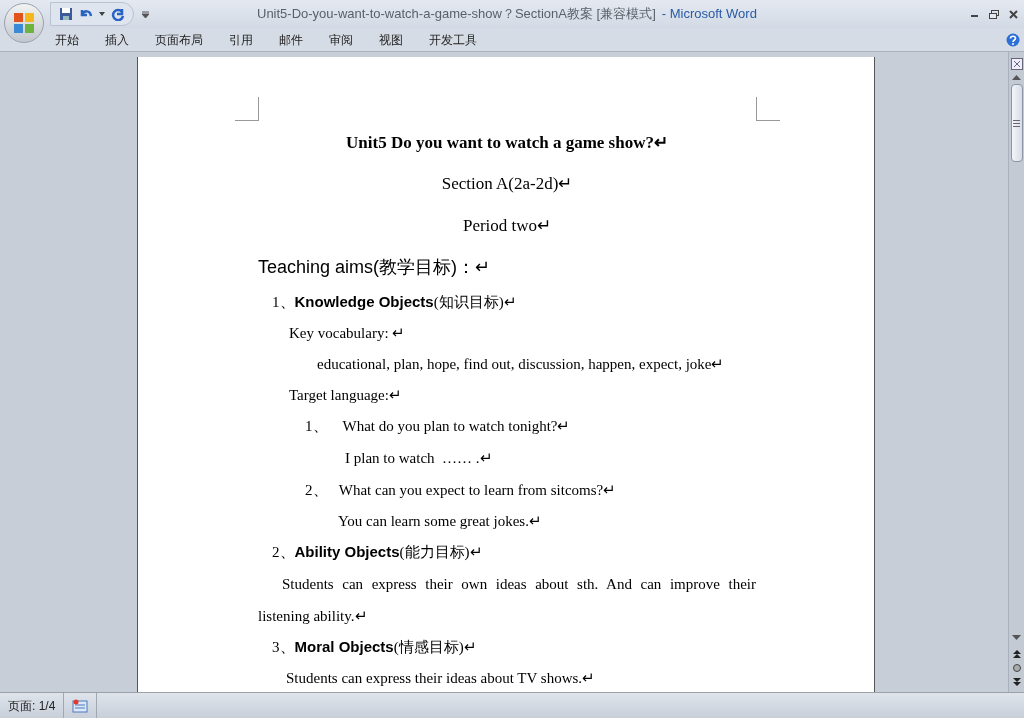 The height and width of the screenshot is (718, 1024). What do you see at coordinates (507, 226) in the screenshot?
I see `subtitle-line: Period two↵` at bounding box center [507, 226].